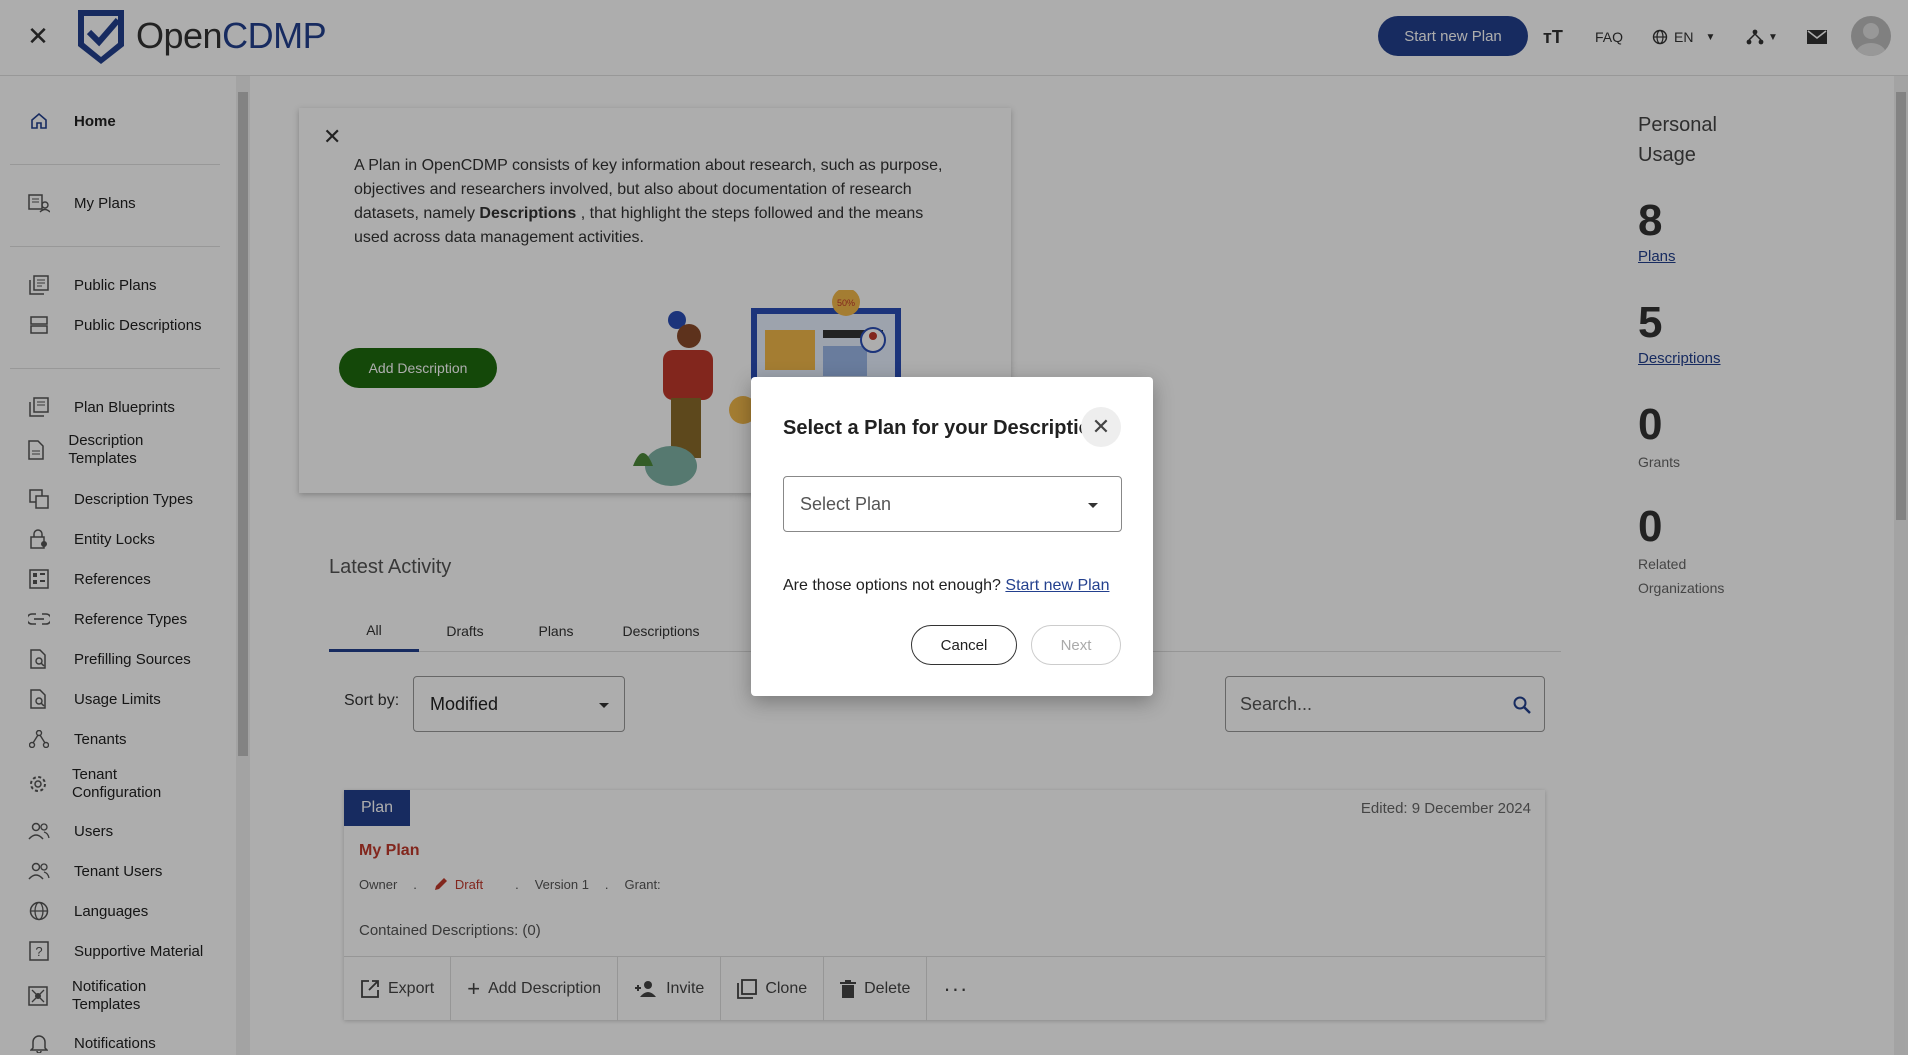 This screenshot has width=1908, height=1055. Describe the element at coordinates (964, 645) in the screenshot. I see `cancel-button: Cancel` at that location.